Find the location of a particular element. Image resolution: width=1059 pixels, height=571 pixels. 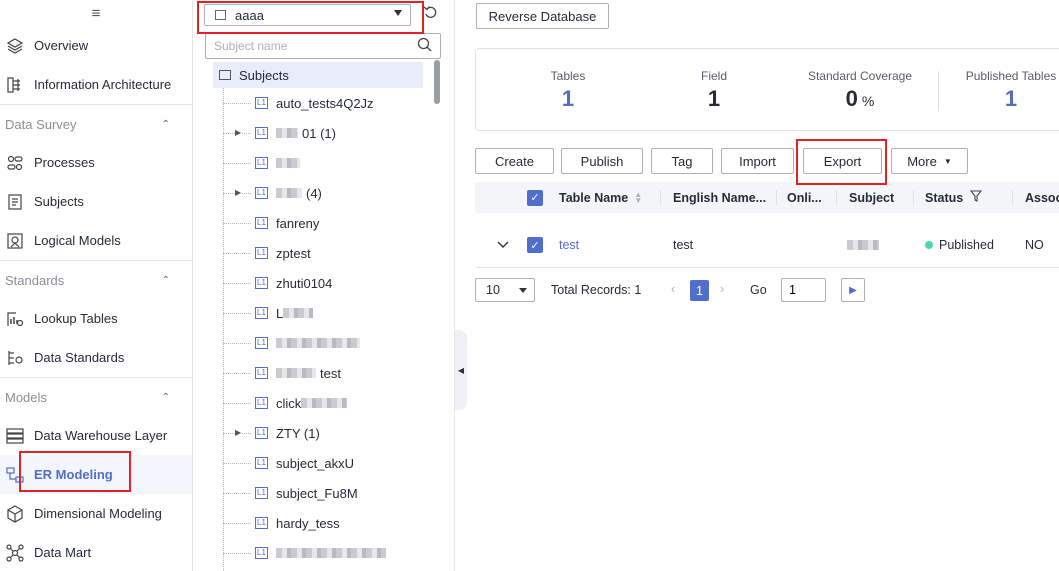

check-icon: ✓ is located at coordinates (535, 245).